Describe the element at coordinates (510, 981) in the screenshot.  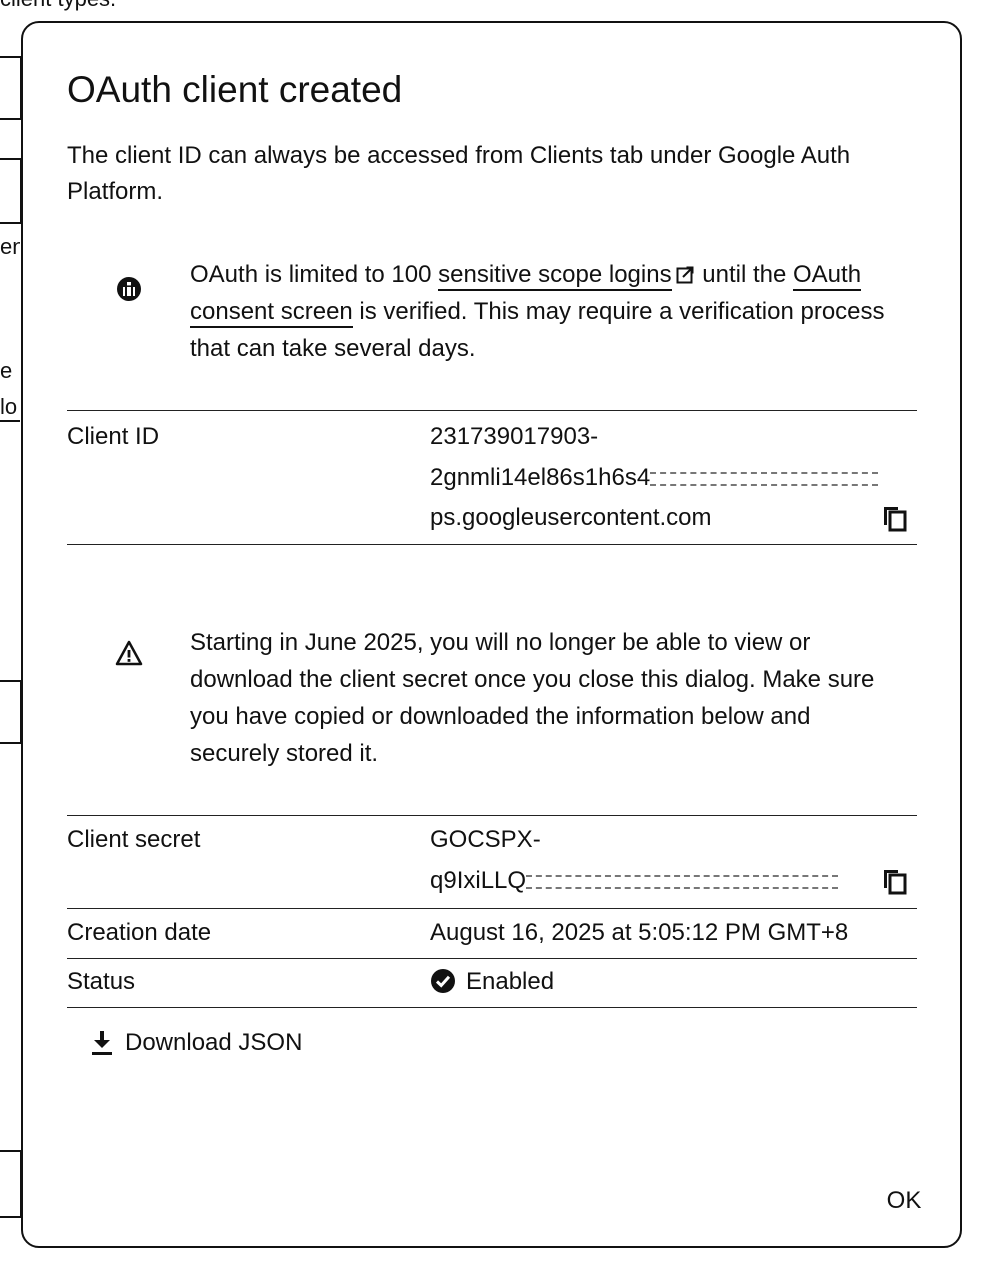
I see `status-text: Enabled` at that location.